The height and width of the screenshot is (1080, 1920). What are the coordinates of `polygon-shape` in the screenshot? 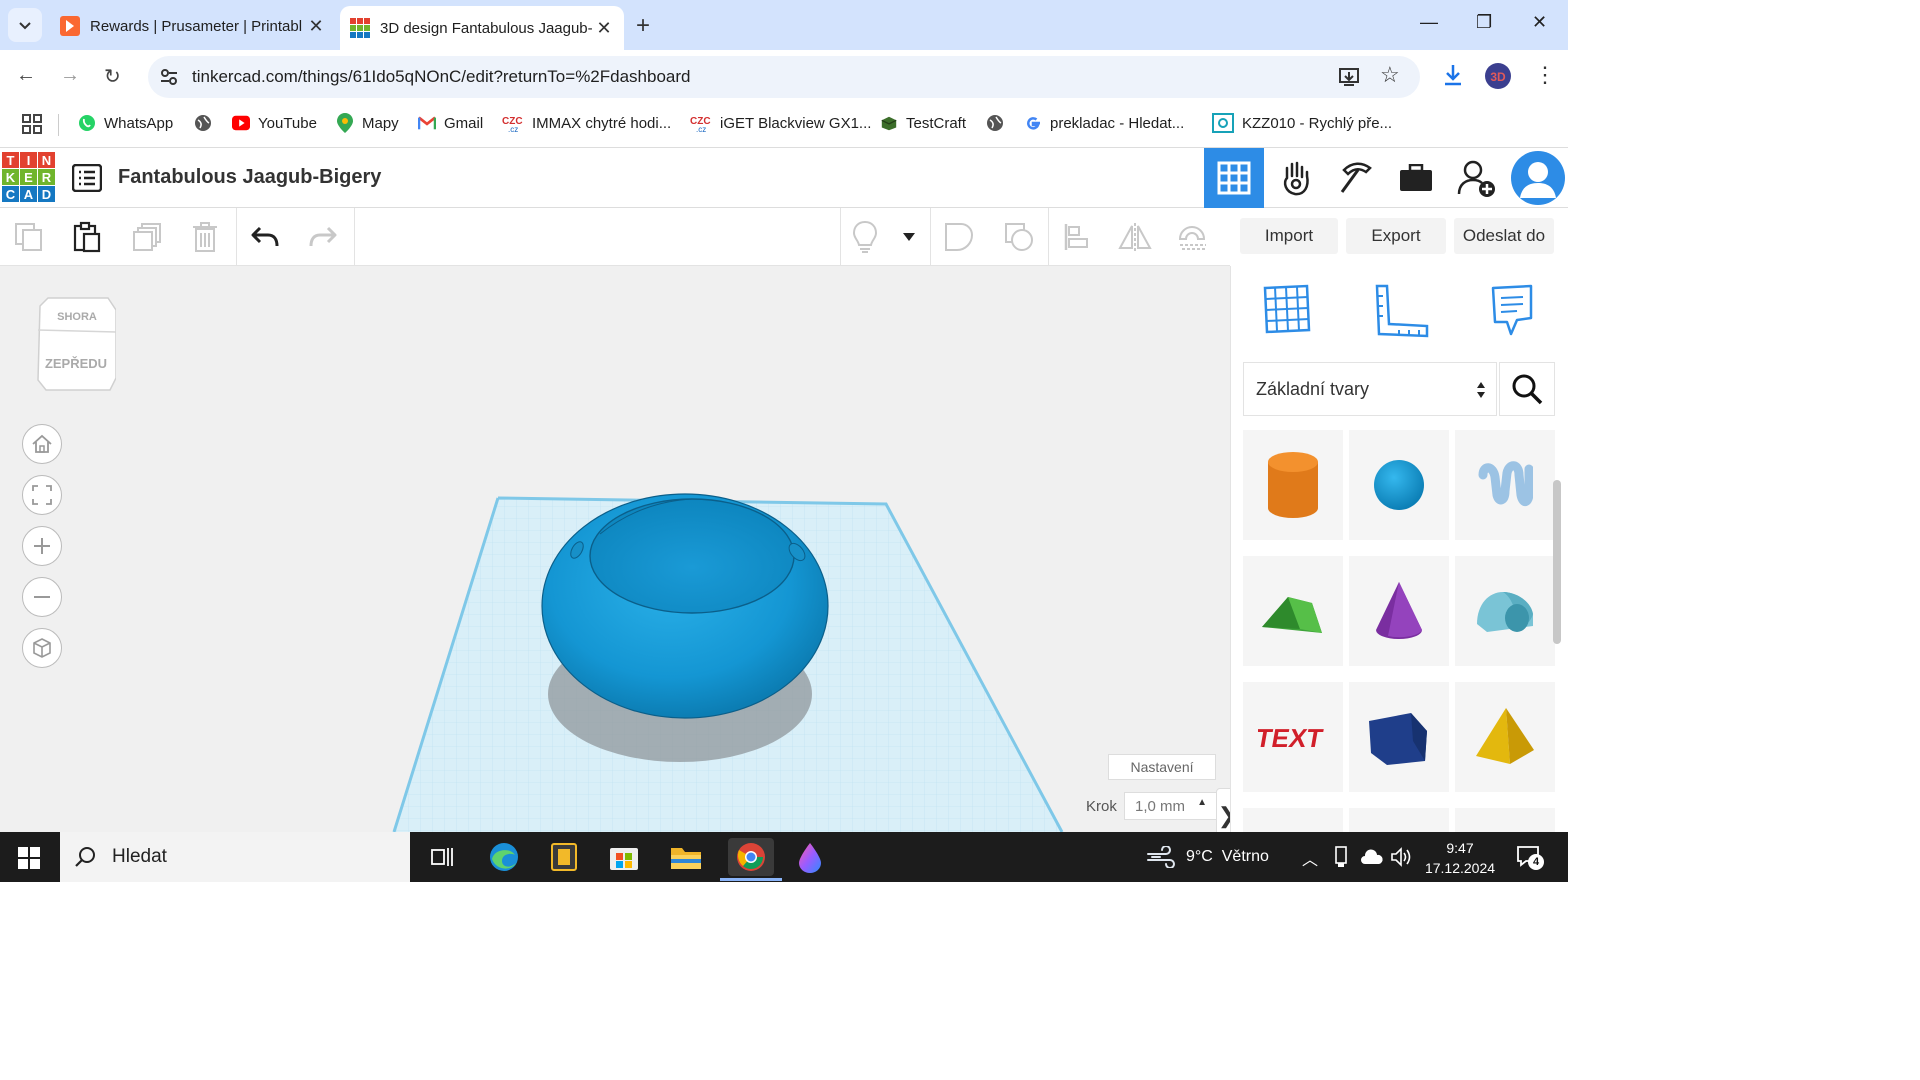 It's located at (1399, 737).